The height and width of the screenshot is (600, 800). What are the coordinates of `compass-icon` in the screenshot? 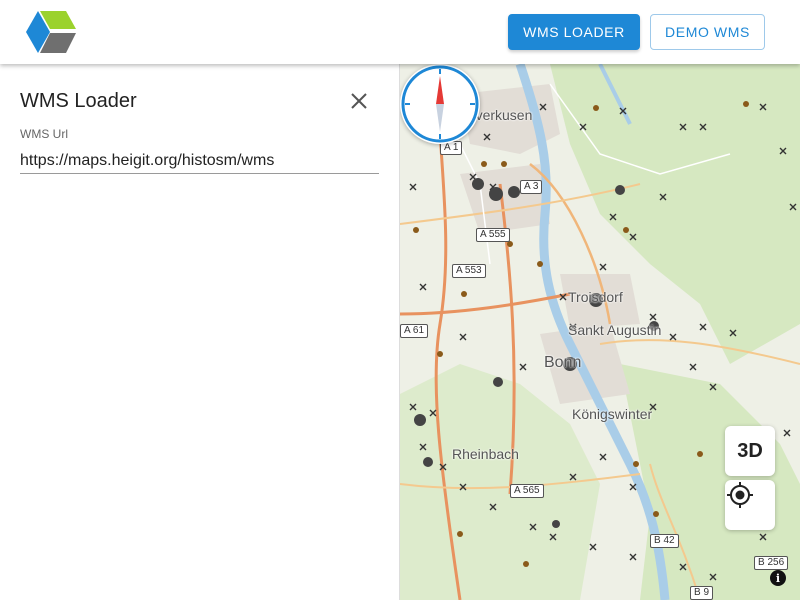 It's located at (440, 104).